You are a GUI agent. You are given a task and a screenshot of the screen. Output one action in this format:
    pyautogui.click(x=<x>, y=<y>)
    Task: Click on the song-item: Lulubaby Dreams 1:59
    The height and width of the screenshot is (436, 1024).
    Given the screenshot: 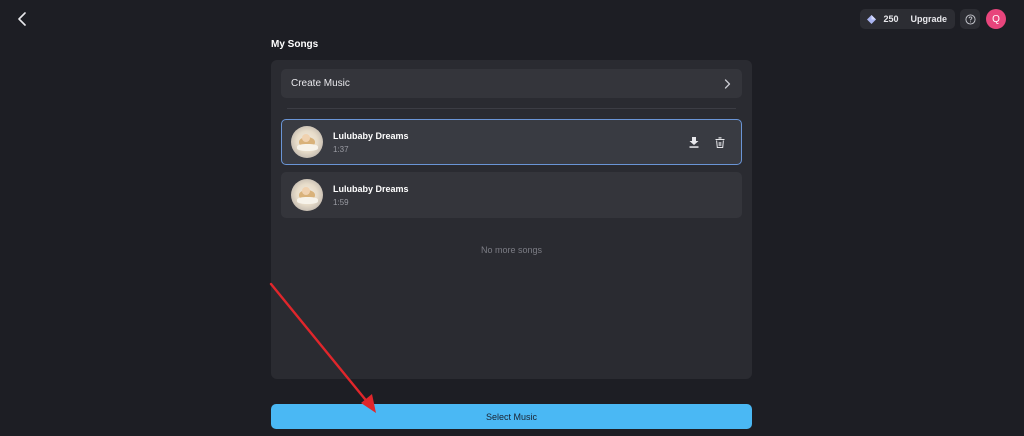 What is the action you would take?
    pyautogui.click(x=511, y=195)
    